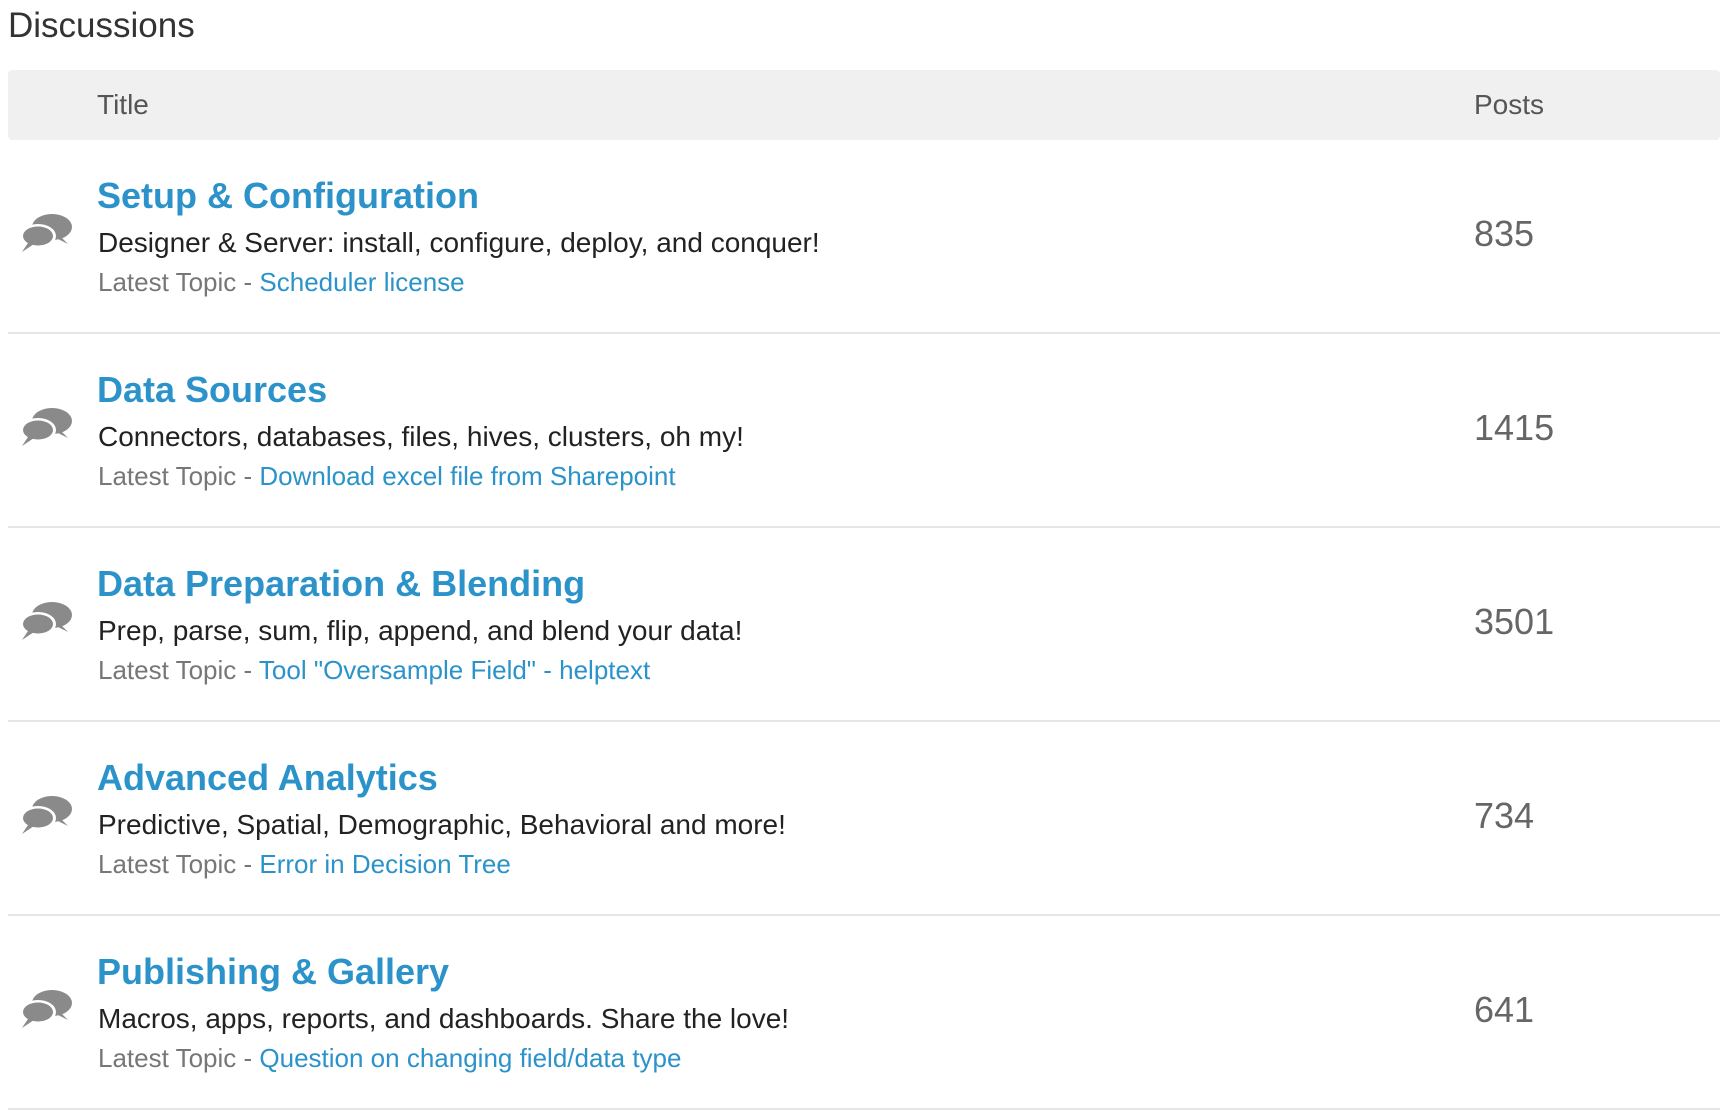  Describe the element at coordinates (454, 670) in the screenshot. I see `latest-topic-link: Tool "Oversample Field" - helptext` at that location.